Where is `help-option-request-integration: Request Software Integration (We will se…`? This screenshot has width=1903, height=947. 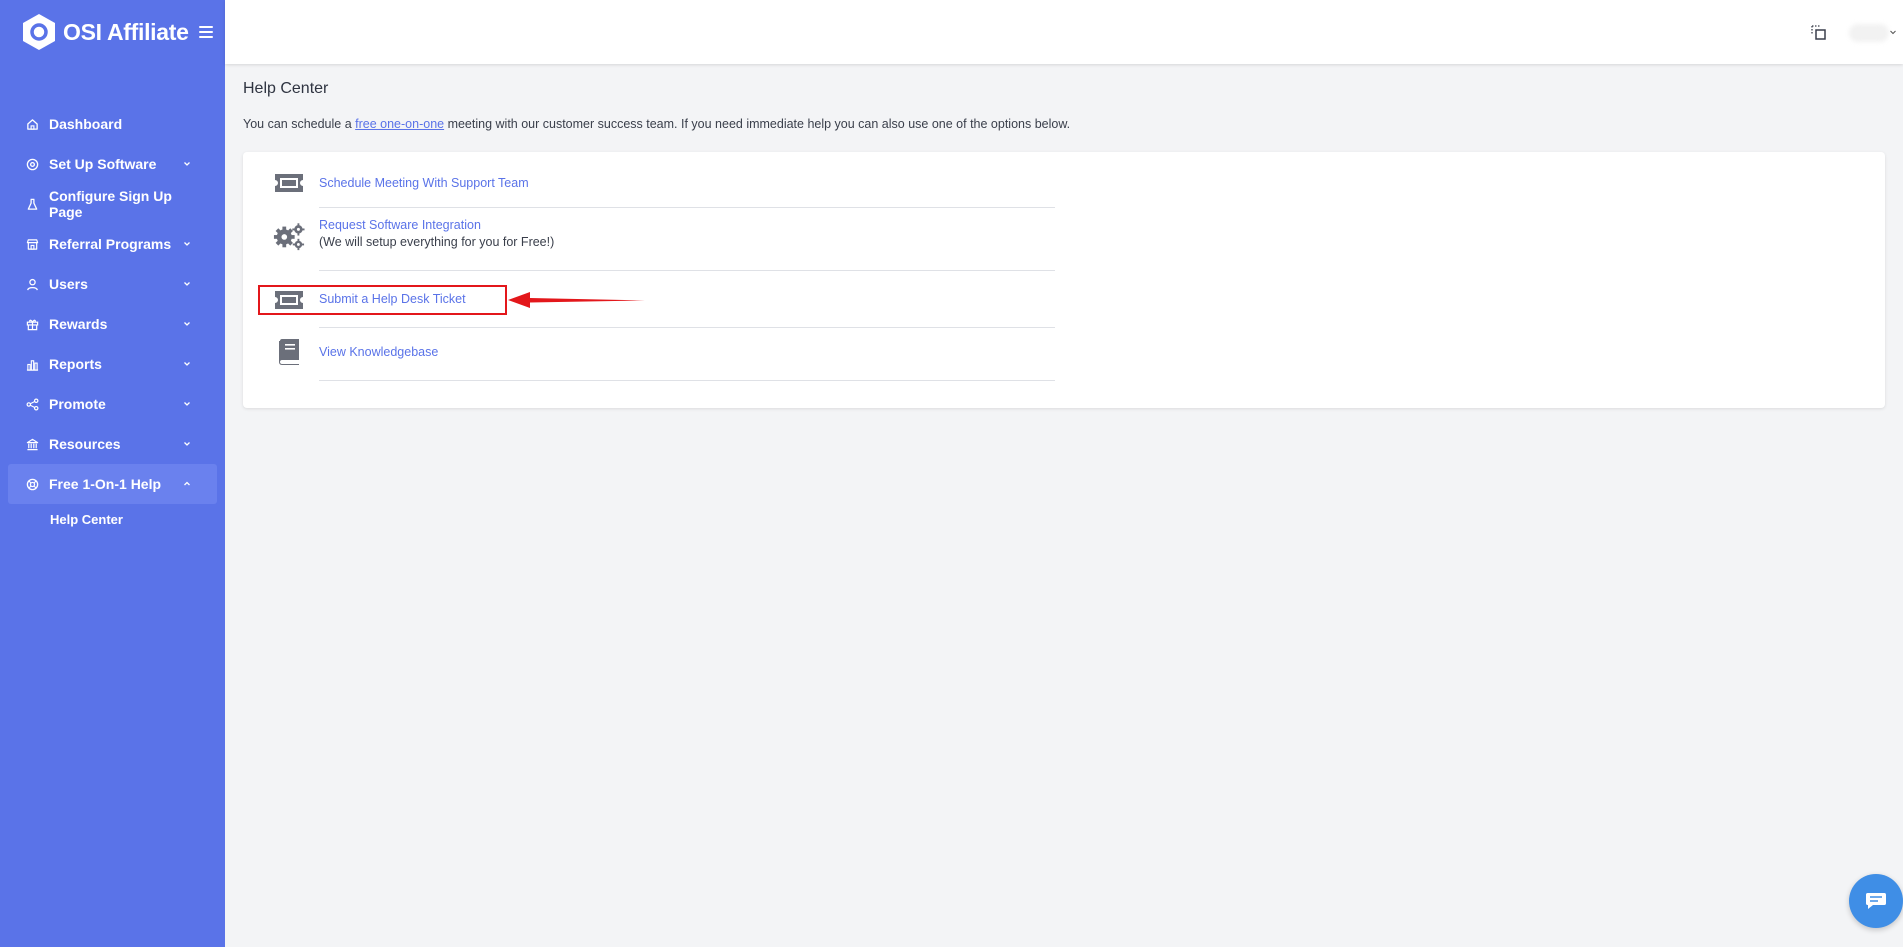
help-option-request-integration: Request Software Integration (We will se… is located at coordinates (687, 244).